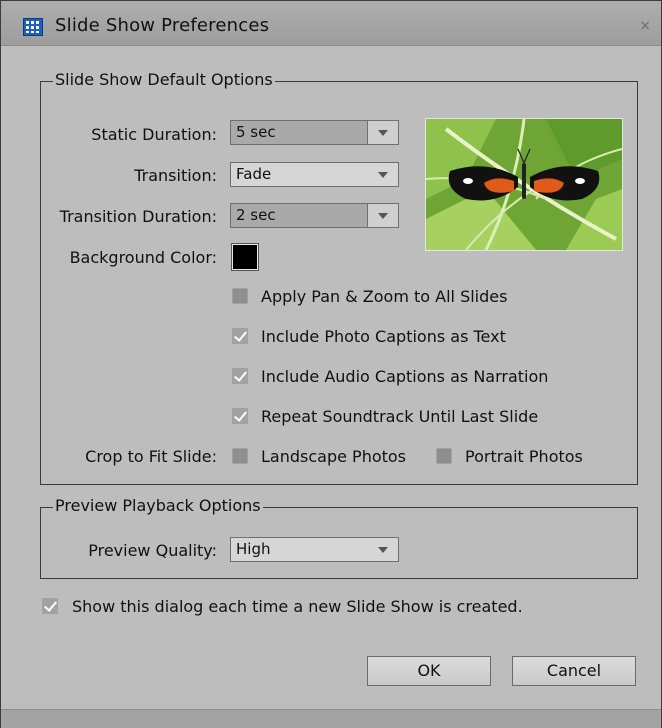 This screenshot has width=662, height=728. I want to click on apply-pan-zoom-checkbox, so click(240, 296).